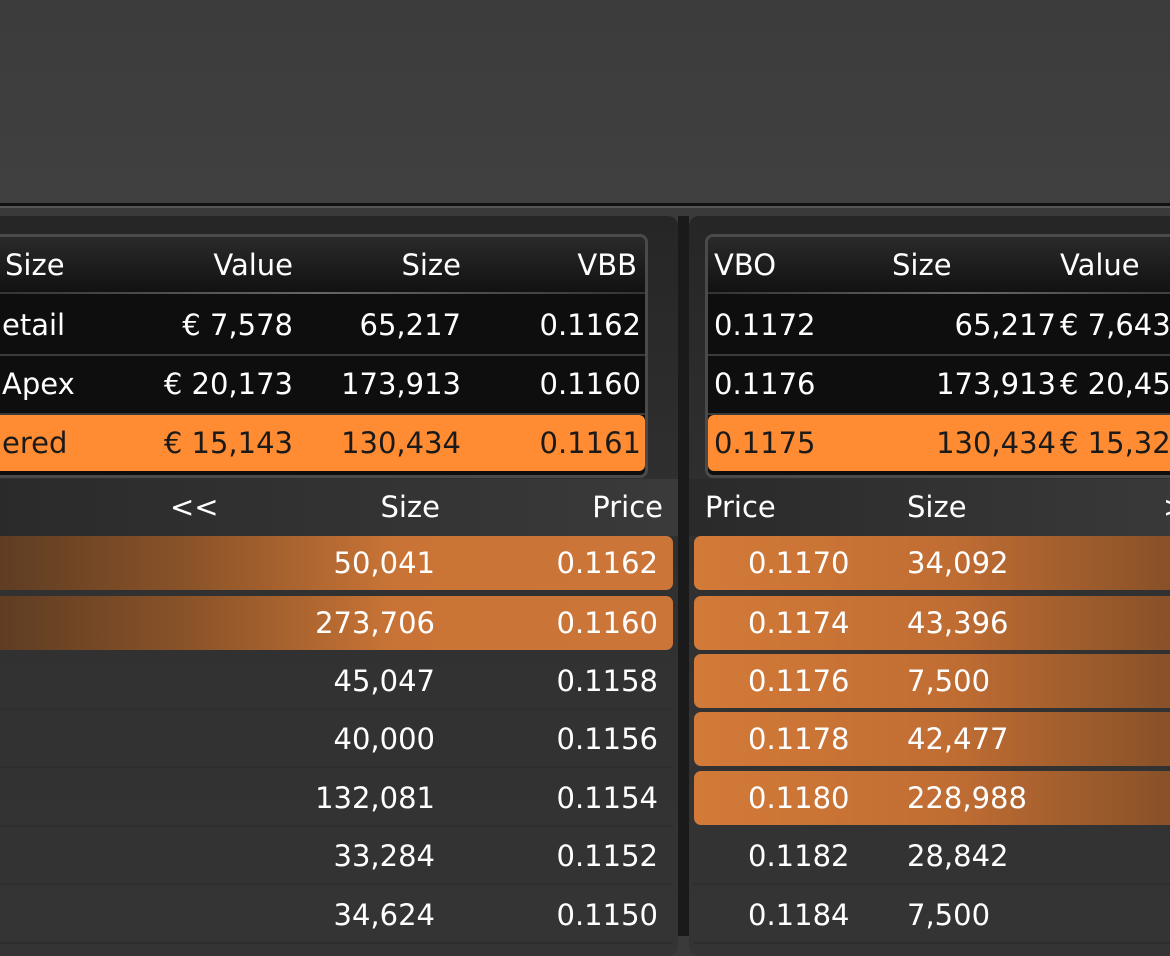 The width and height of the screenshot is (1170, 956). Describe the element at coordinates (375, 623) in the screenshot. I see `bid-order-size: 273,706` at that location.